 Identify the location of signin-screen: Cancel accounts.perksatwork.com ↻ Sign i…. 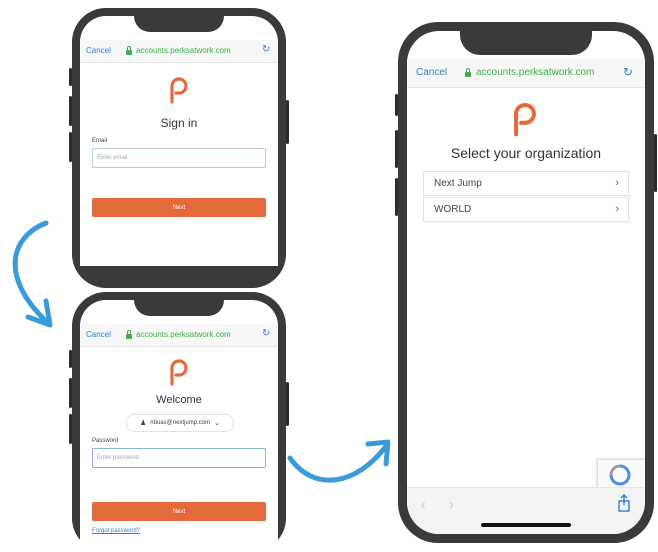
(179, 141).